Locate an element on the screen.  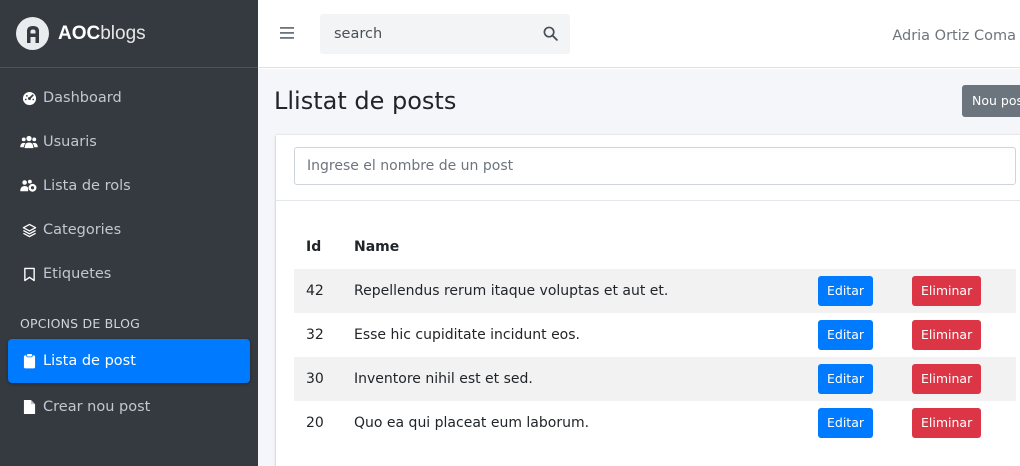
post-id: 32 is located at coordinates (315, 335).